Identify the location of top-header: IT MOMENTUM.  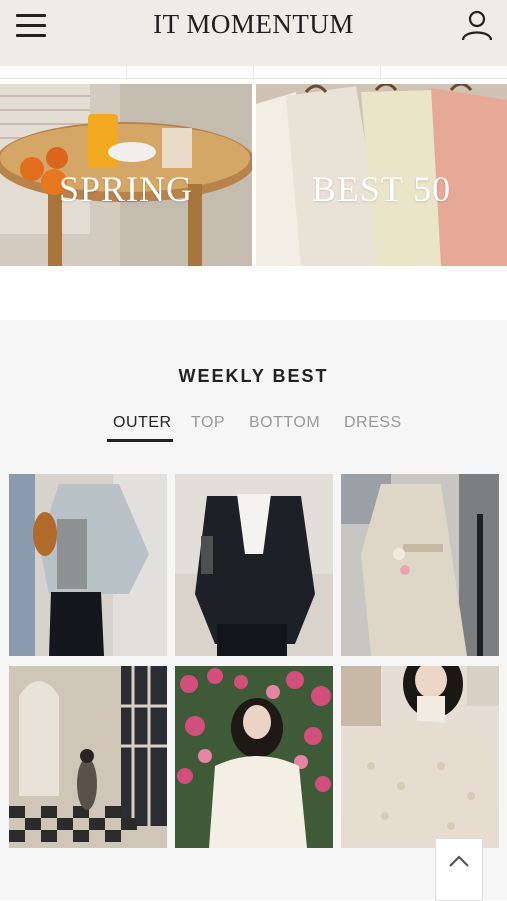
(253, 33).